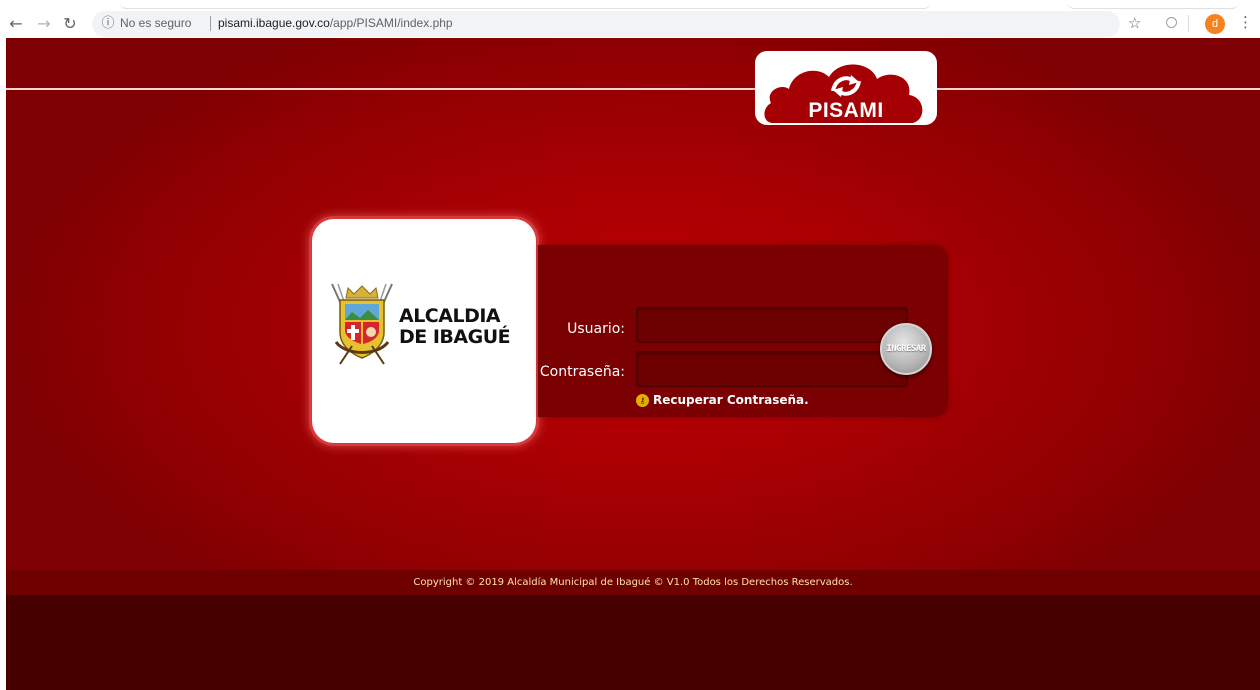 The height and width of the screenshot is (690, 1260). What do you see at coordinates (633, 89) in the screenshot?
I see `header-divider` at bounding box center [633, 89].